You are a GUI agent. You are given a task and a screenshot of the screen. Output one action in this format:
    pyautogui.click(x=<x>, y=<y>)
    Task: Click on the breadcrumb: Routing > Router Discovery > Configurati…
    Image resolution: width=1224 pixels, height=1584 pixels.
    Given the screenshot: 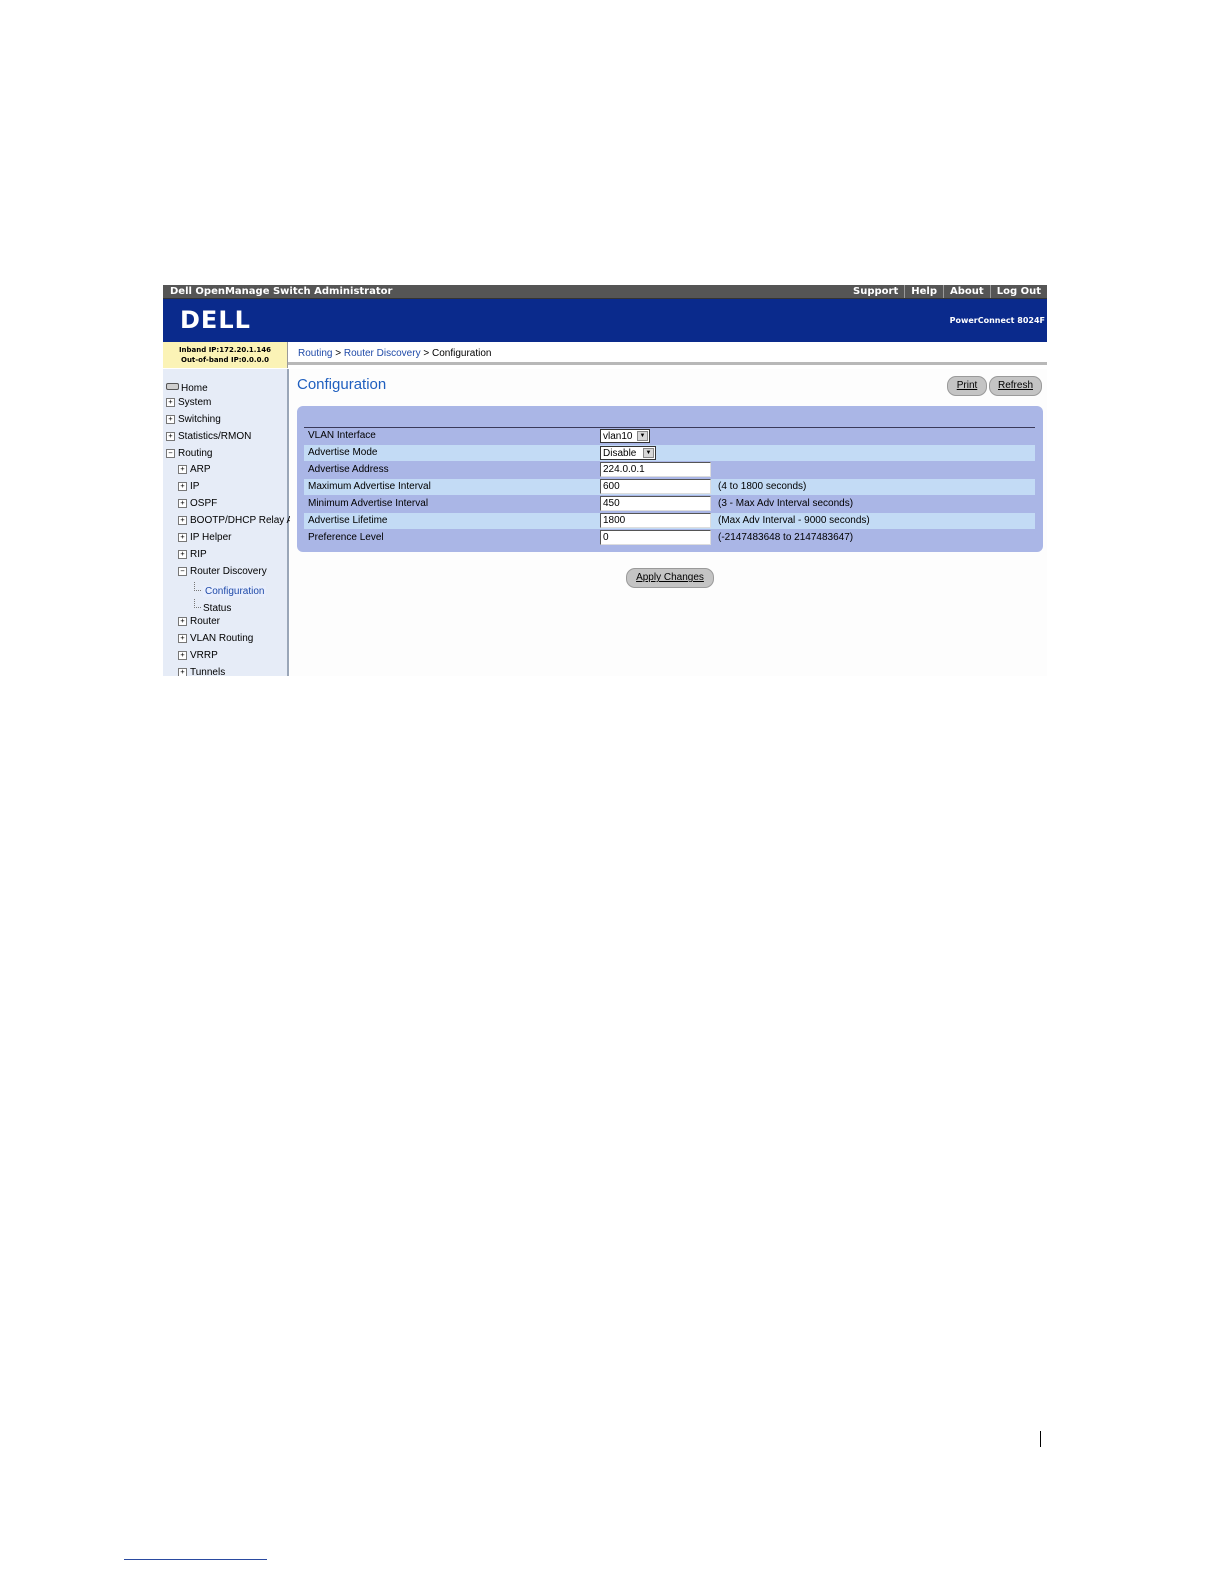 What is the action you would take?
    pyautogui.click(x=667, y=353)
    